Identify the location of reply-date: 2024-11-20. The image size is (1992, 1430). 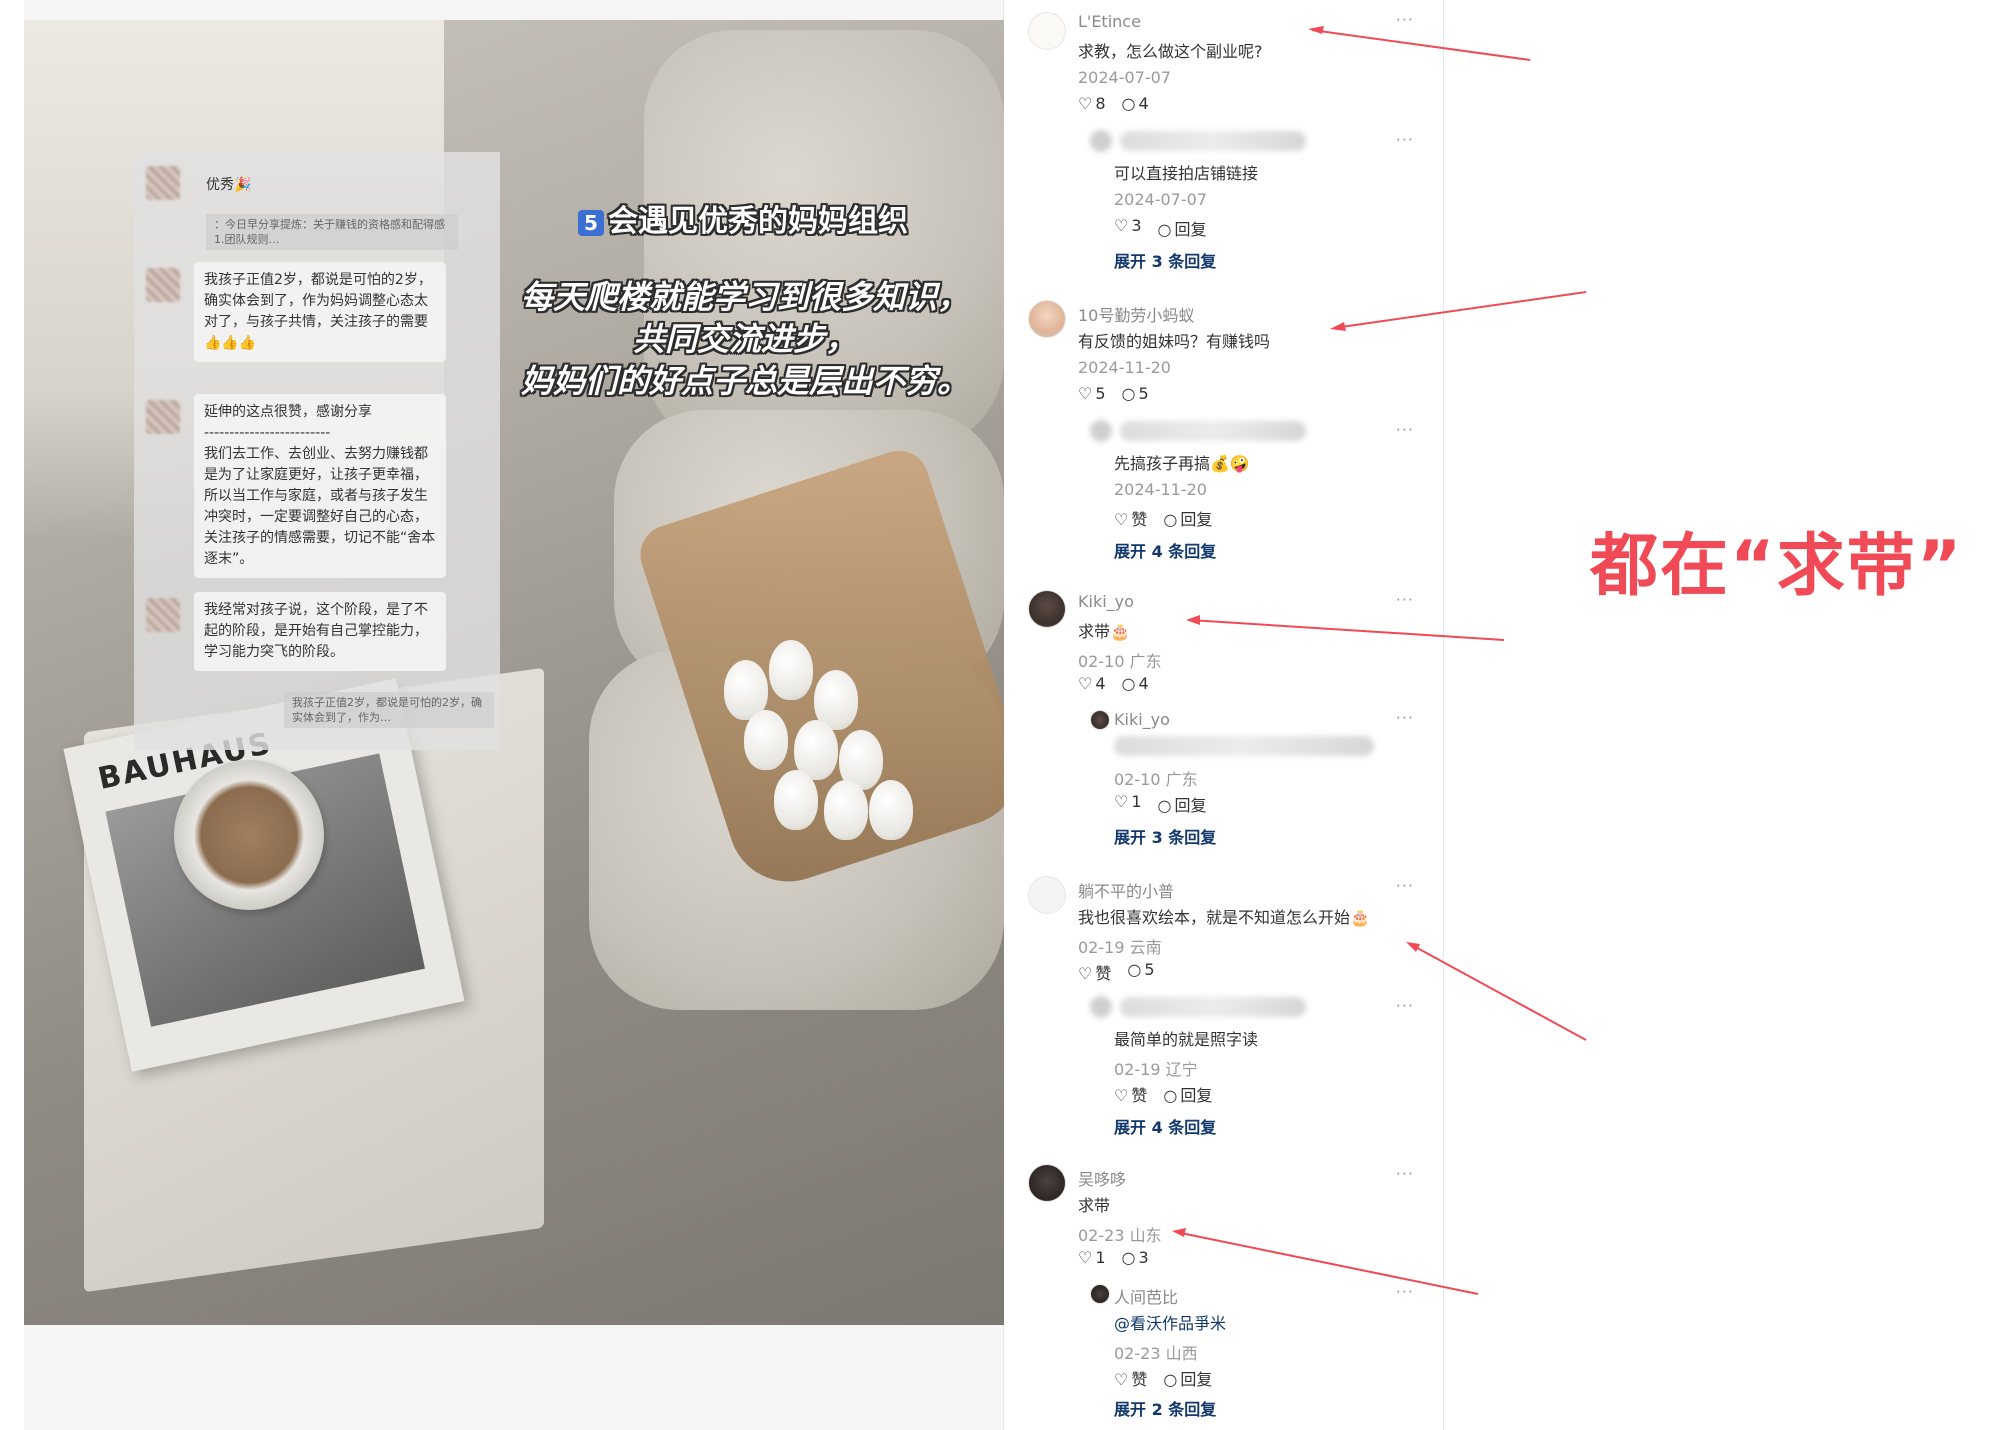
(1160, 489).